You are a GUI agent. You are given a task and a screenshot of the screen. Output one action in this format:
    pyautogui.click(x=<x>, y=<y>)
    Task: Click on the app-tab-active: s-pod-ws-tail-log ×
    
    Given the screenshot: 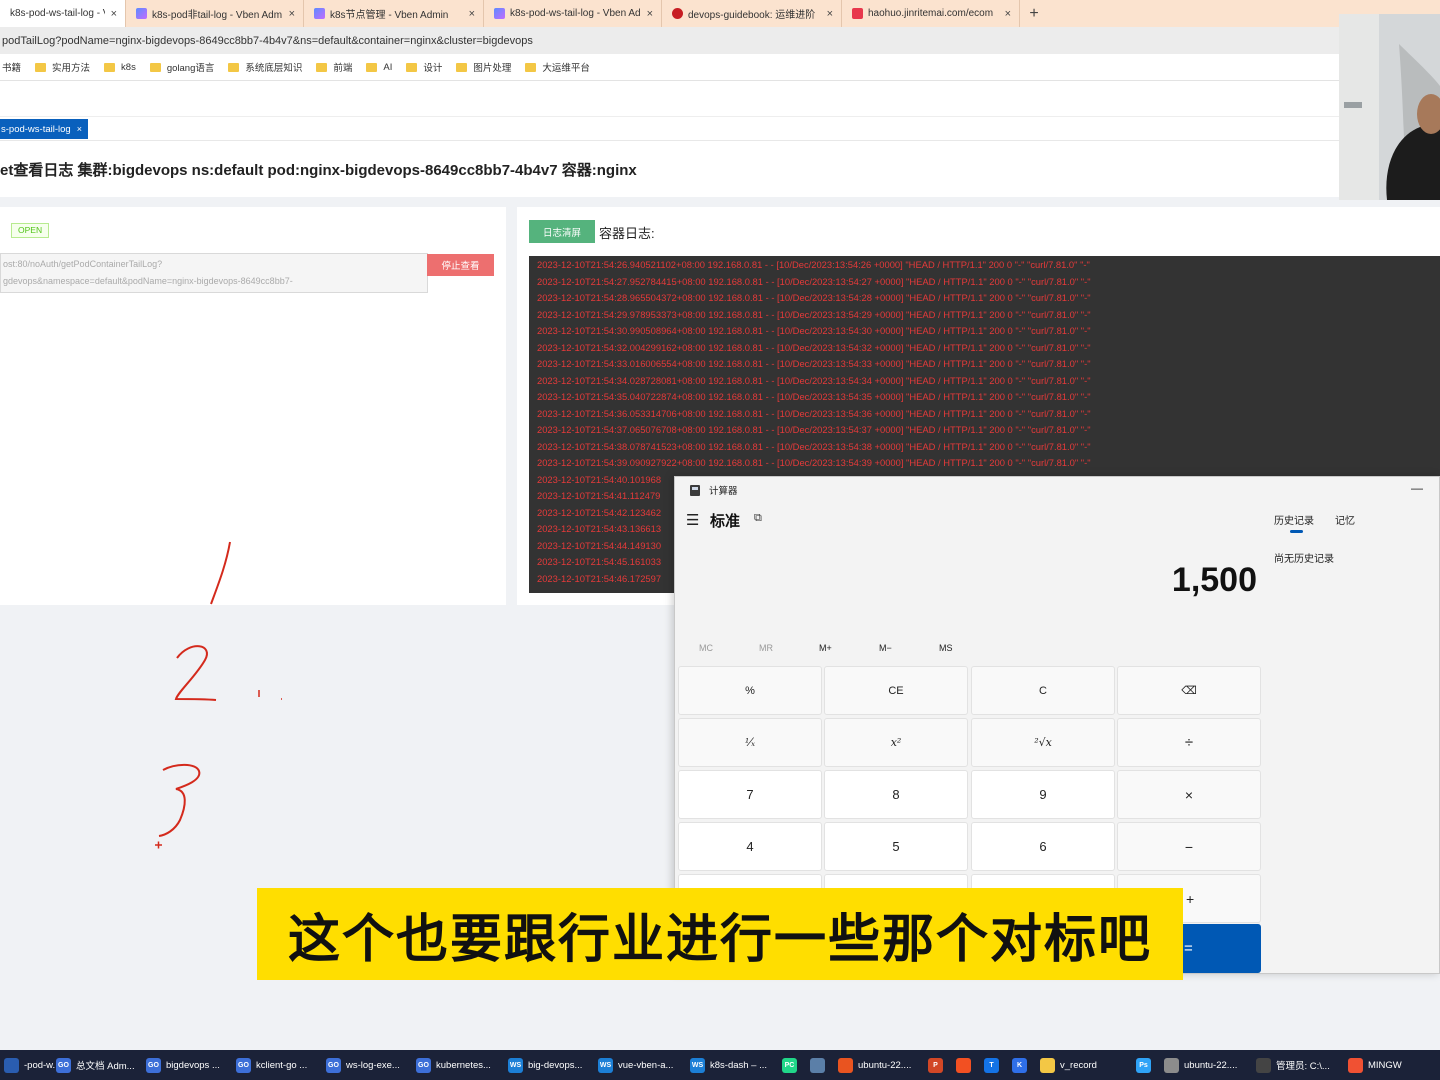 What is the action you would take?
    pyautogui.click(x=44, y=129)
    